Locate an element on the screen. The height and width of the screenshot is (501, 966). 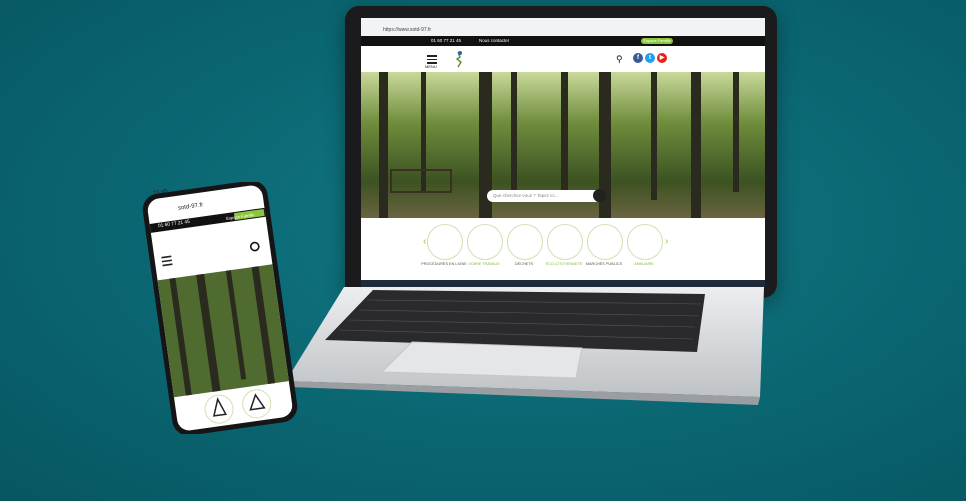
logo-icon is located at coordinates (458, 59).